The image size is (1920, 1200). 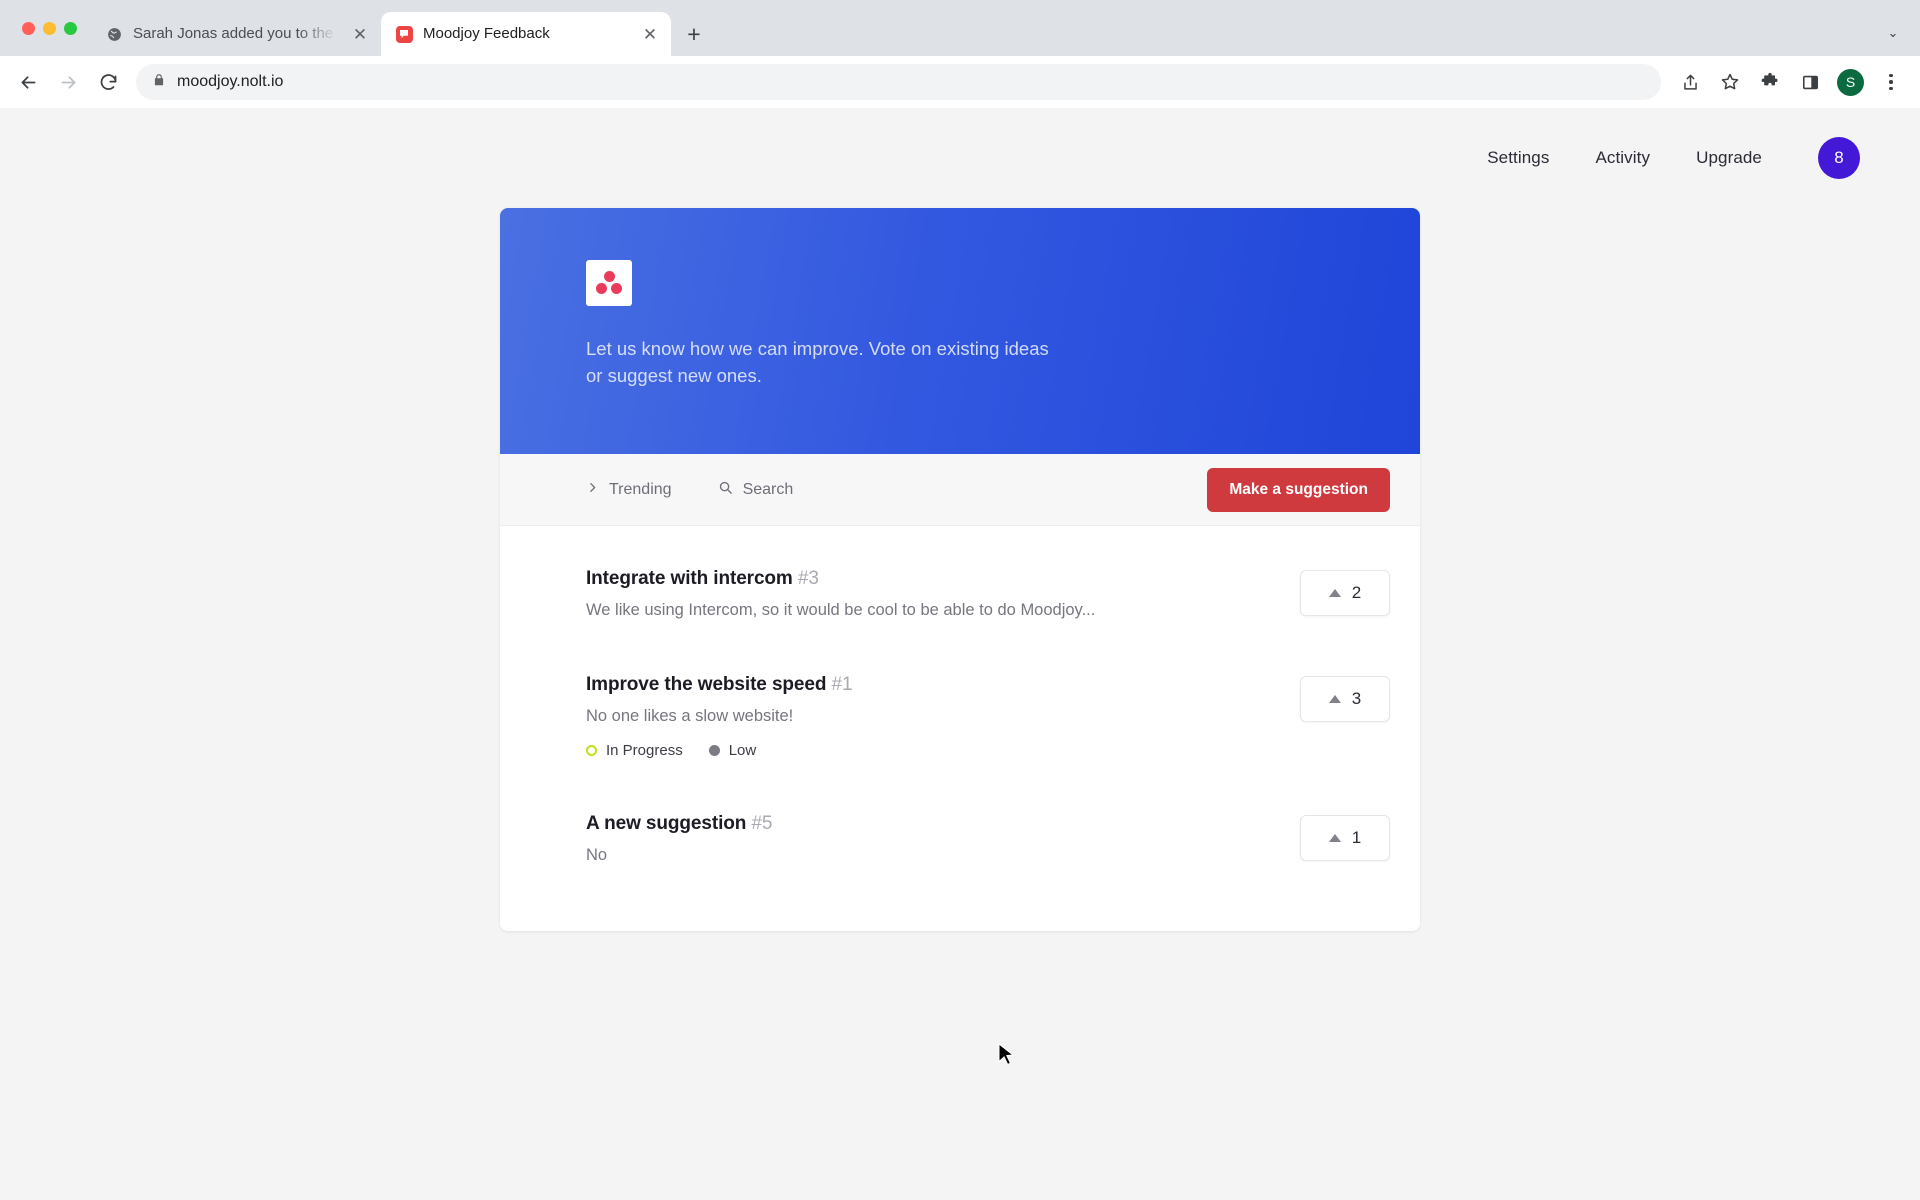 What do you see at coordinates (943, 579) in the screenshot?
I see `suggestion-title-row: Integrate with intercom #3` at bounding box center [943, 579].